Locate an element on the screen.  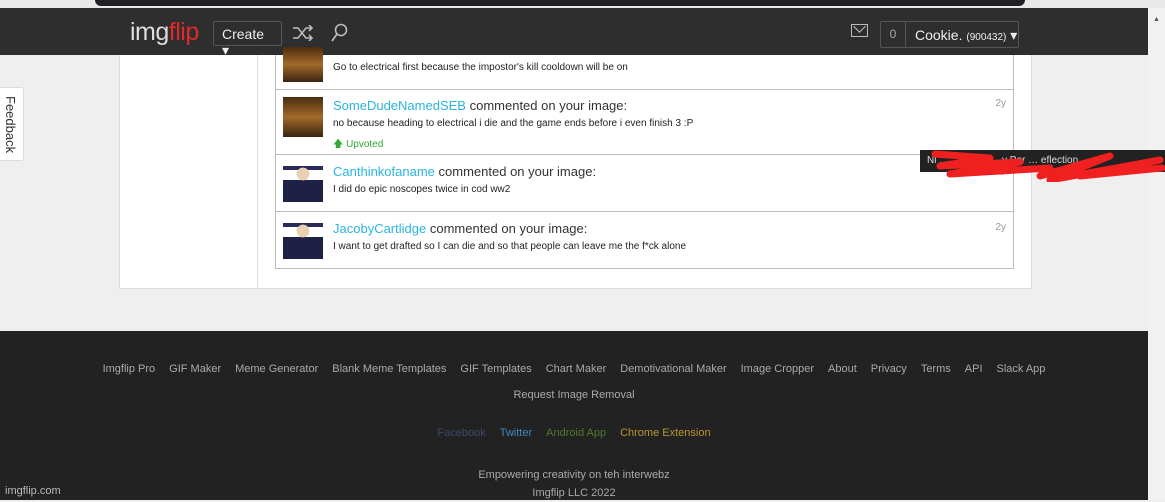
imgflip-logo: imgflip is located at coordinates (164, 32).